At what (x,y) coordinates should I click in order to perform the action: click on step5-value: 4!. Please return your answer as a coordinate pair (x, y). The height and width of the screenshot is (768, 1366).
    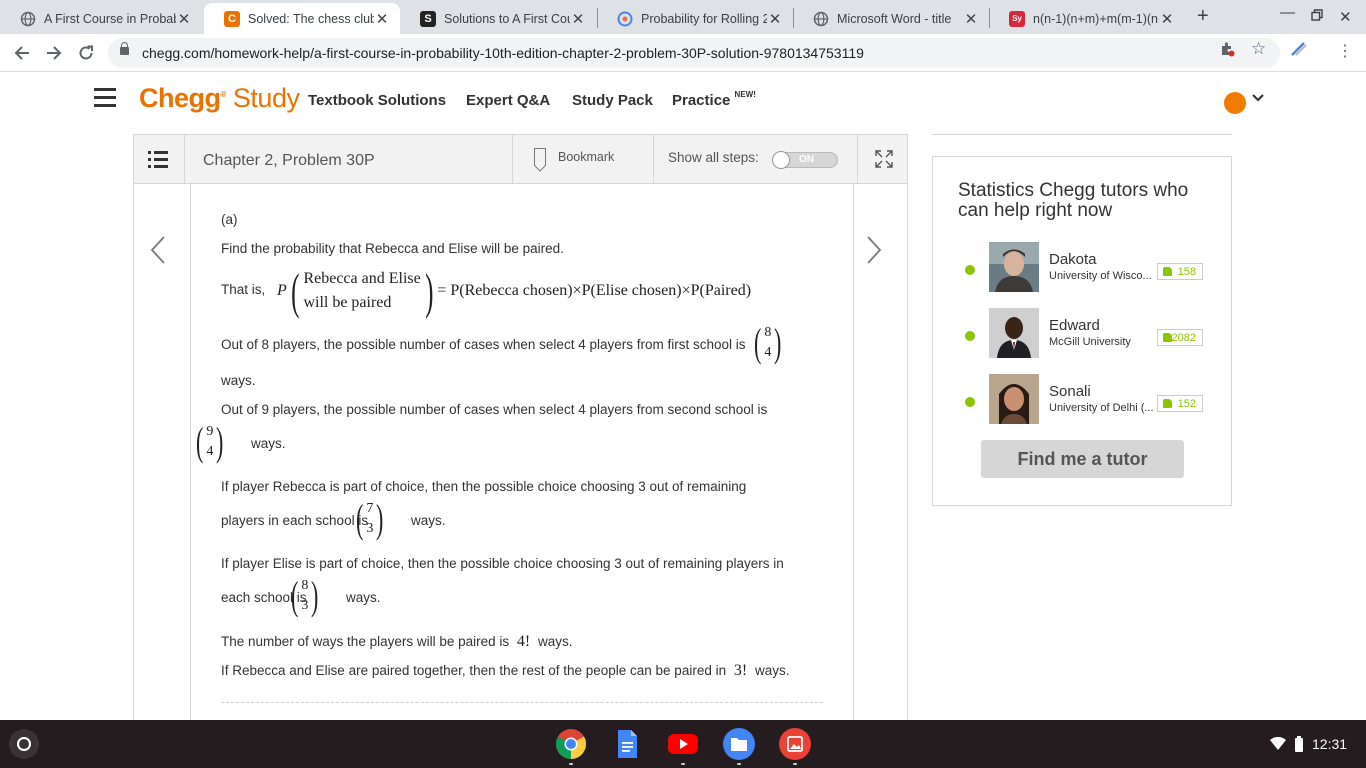
    Looking at the image, I should click on (523, 641).